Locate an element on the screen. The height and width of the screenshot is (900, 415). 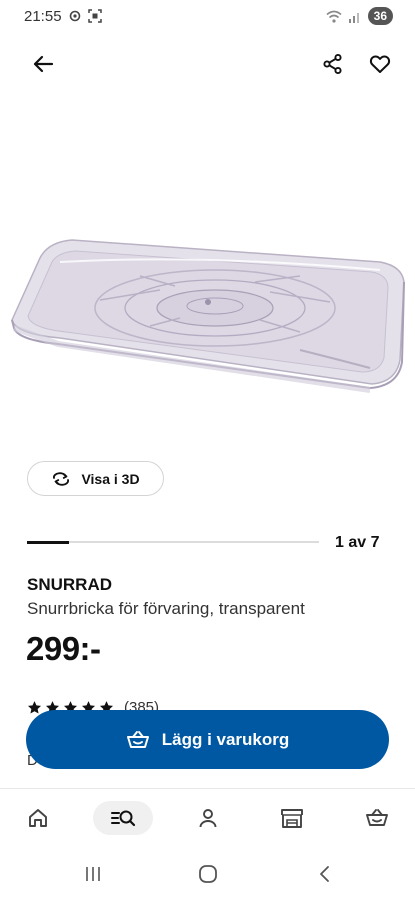
home-circle-icon is located at coordinates (208, 874).